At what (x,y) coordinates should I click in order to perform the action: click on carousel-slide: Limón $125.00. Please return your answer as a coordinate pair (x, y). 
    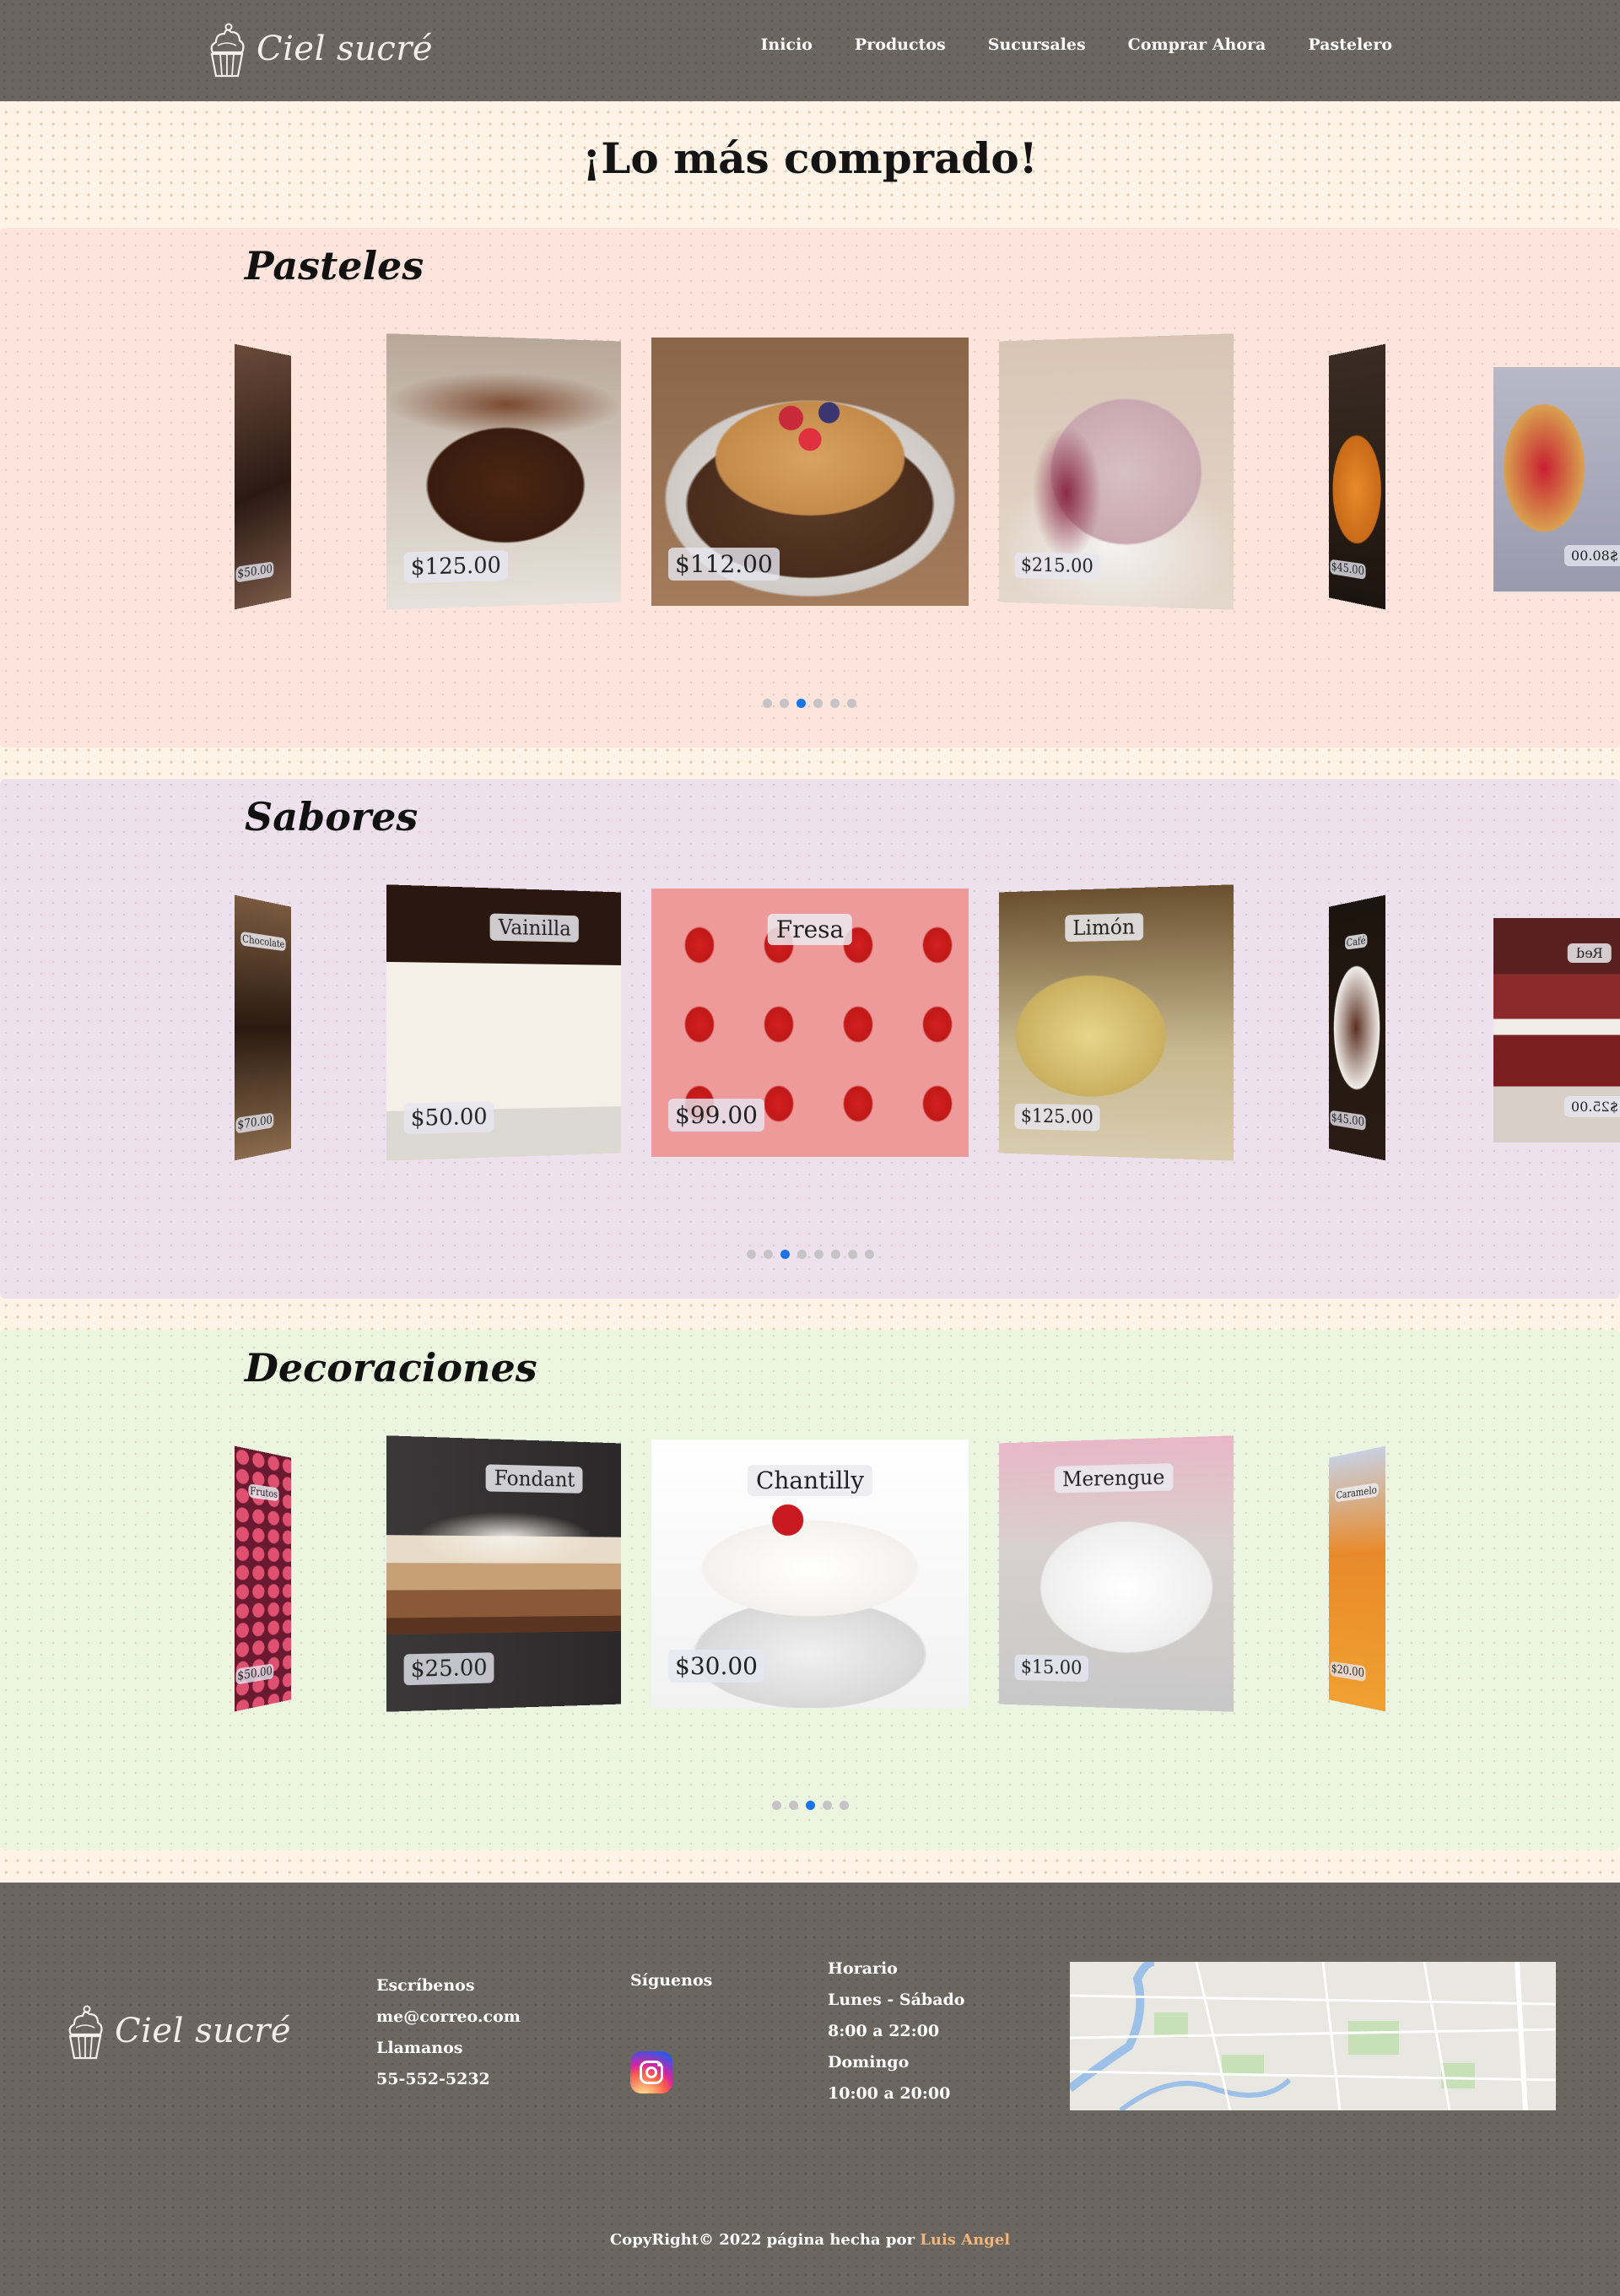
    Looking at the image, I should click on (1116, 1022).